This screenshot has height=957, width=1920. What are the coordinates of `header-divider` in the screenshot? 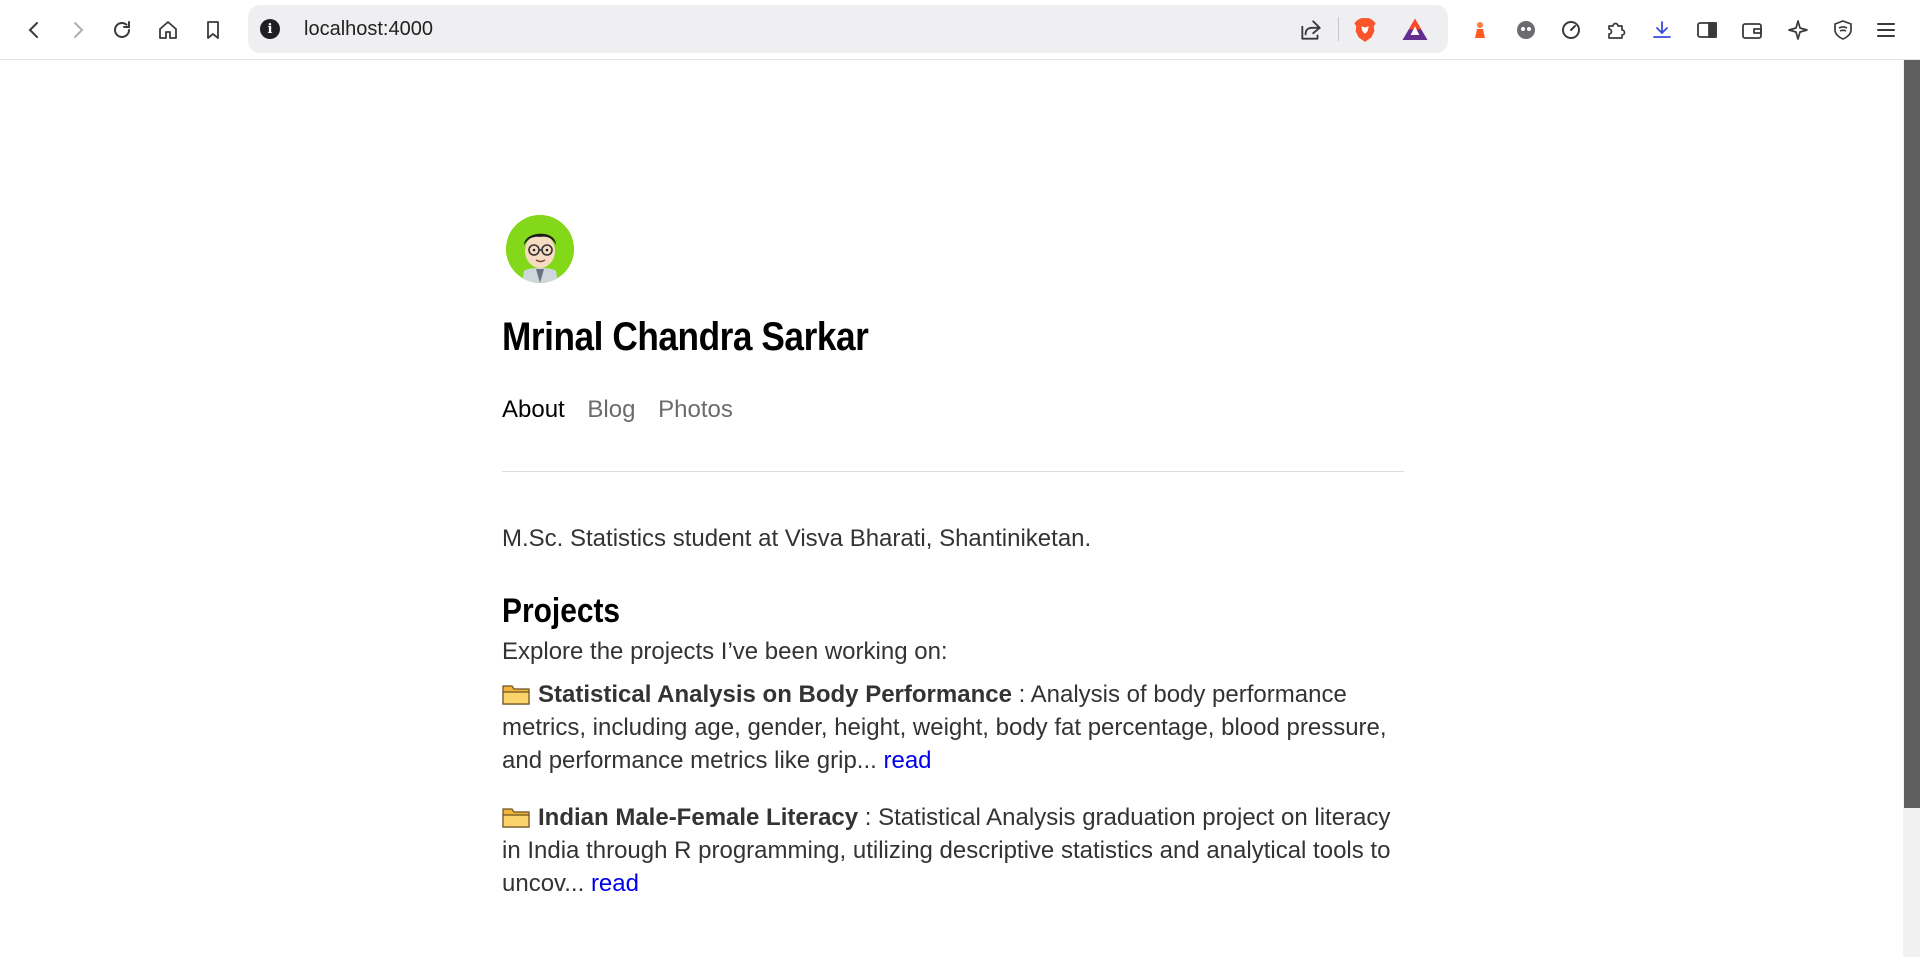 It's located at (953, 471).